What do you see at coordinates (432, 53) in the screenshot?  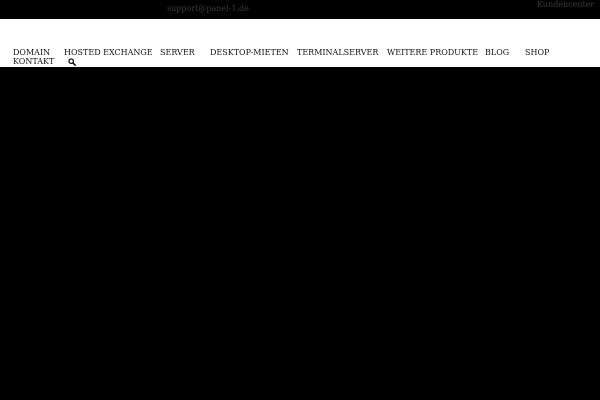 I see `nav-item-weitere-produkte: WEITERE PRODUKTE` at bounding box center [432, 53].